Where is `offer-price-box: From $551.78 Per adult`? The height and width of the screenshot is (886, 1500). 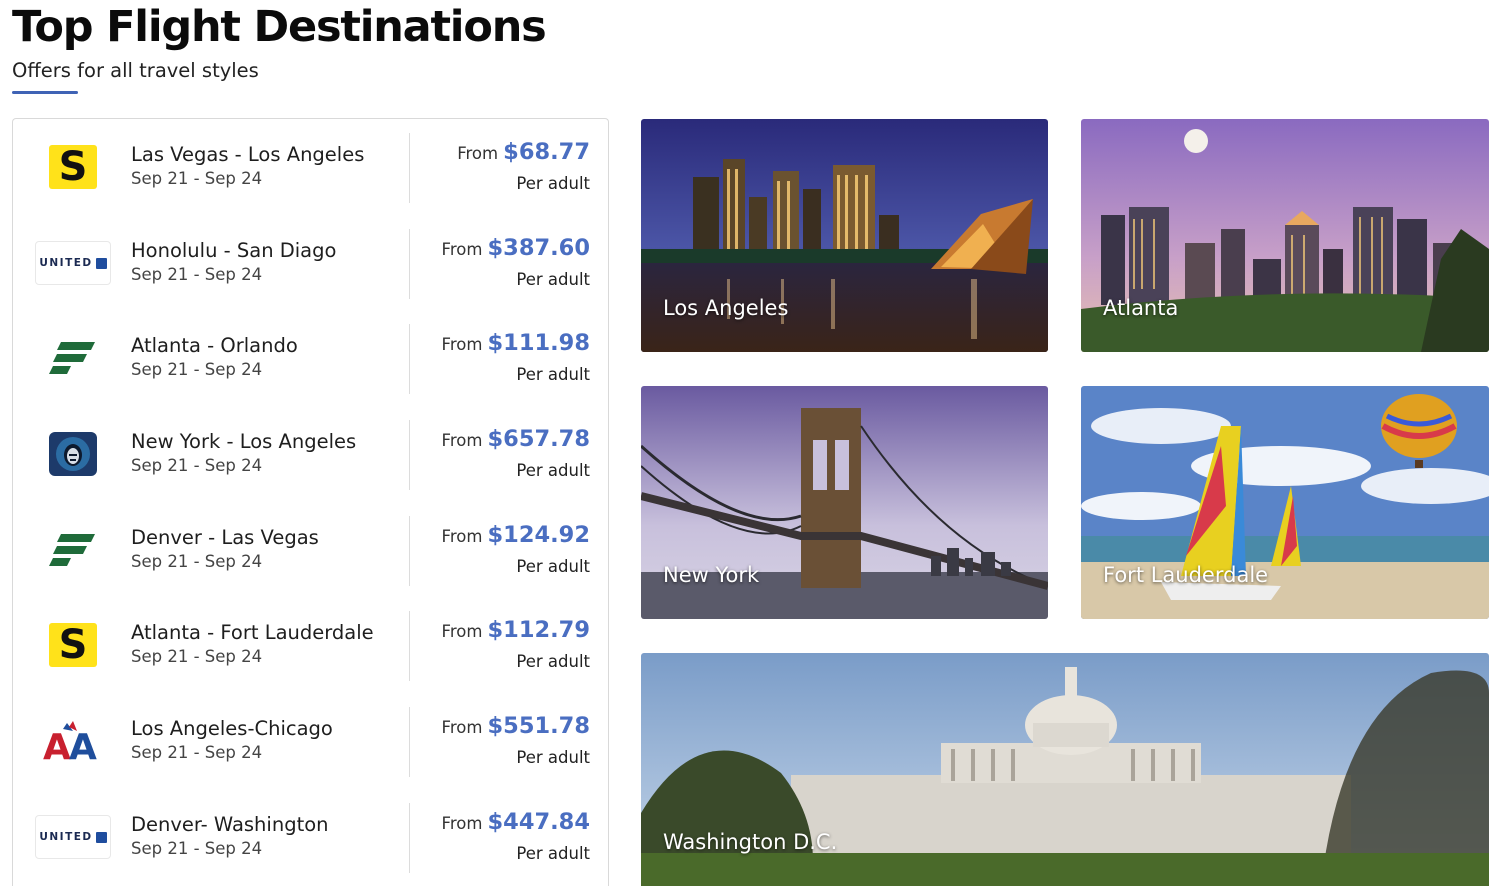 offer-price-box: From $551.78 Per adult is located at coordinates (516, 741).